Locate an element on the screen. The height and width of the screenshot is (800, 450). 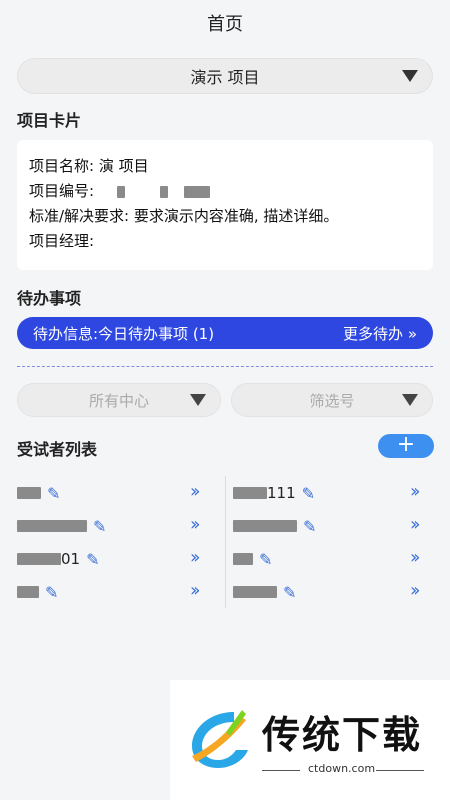
double-chevron-right-icon: » is located at coordinates (412, 333).